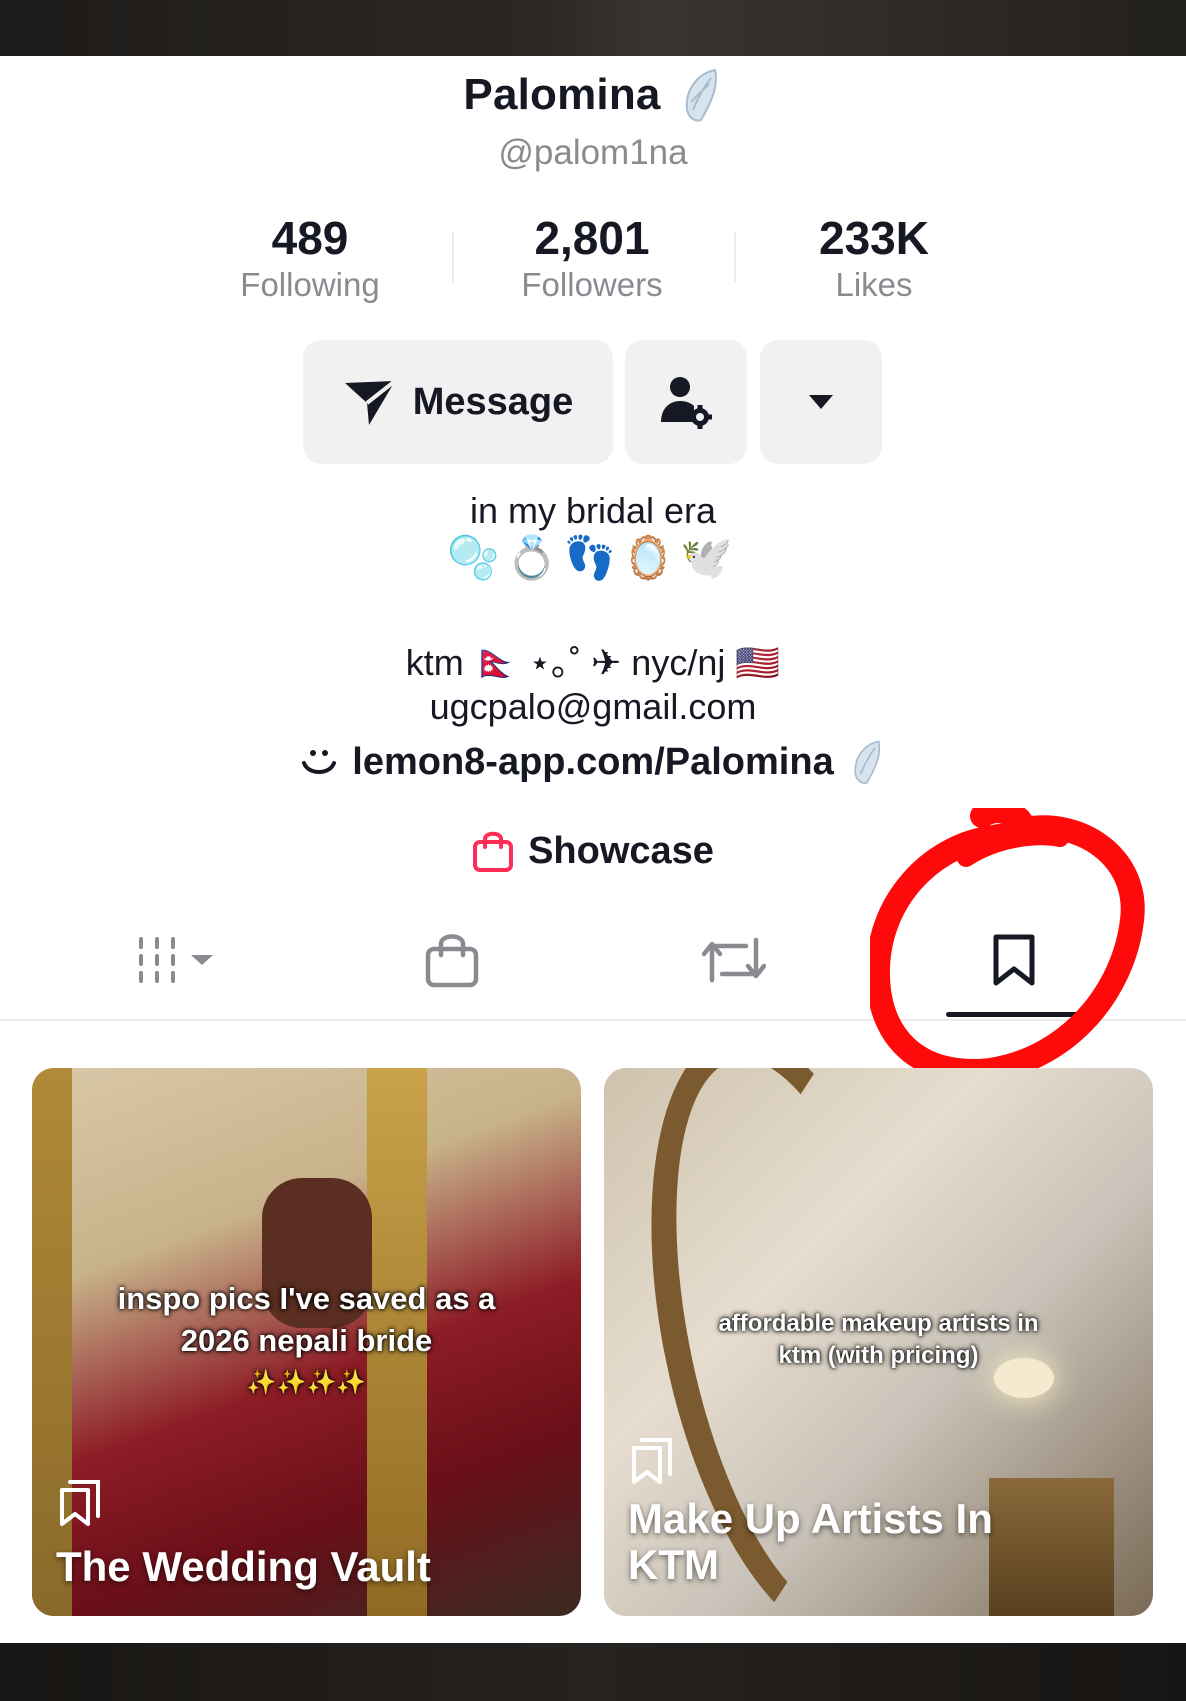  I want to click on tab-videos-grid, so click(175, 960).